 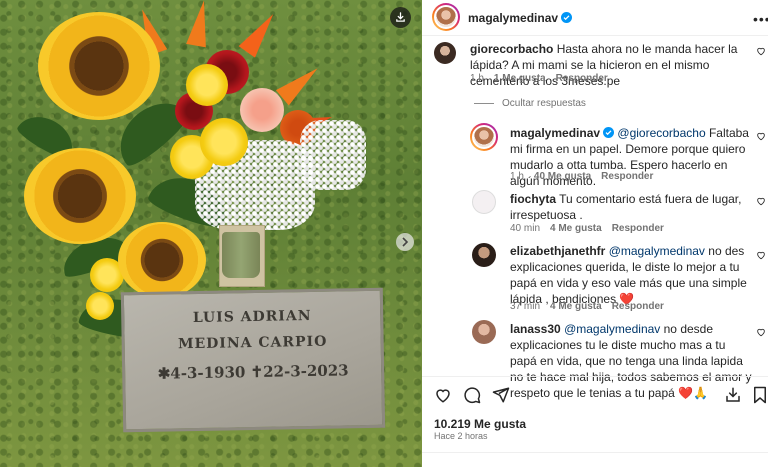 What do you see at coordinates (562, 176) in the screenshot?
I see `comment-likes: 40 Me gusta` at bounding box center [562, 176].